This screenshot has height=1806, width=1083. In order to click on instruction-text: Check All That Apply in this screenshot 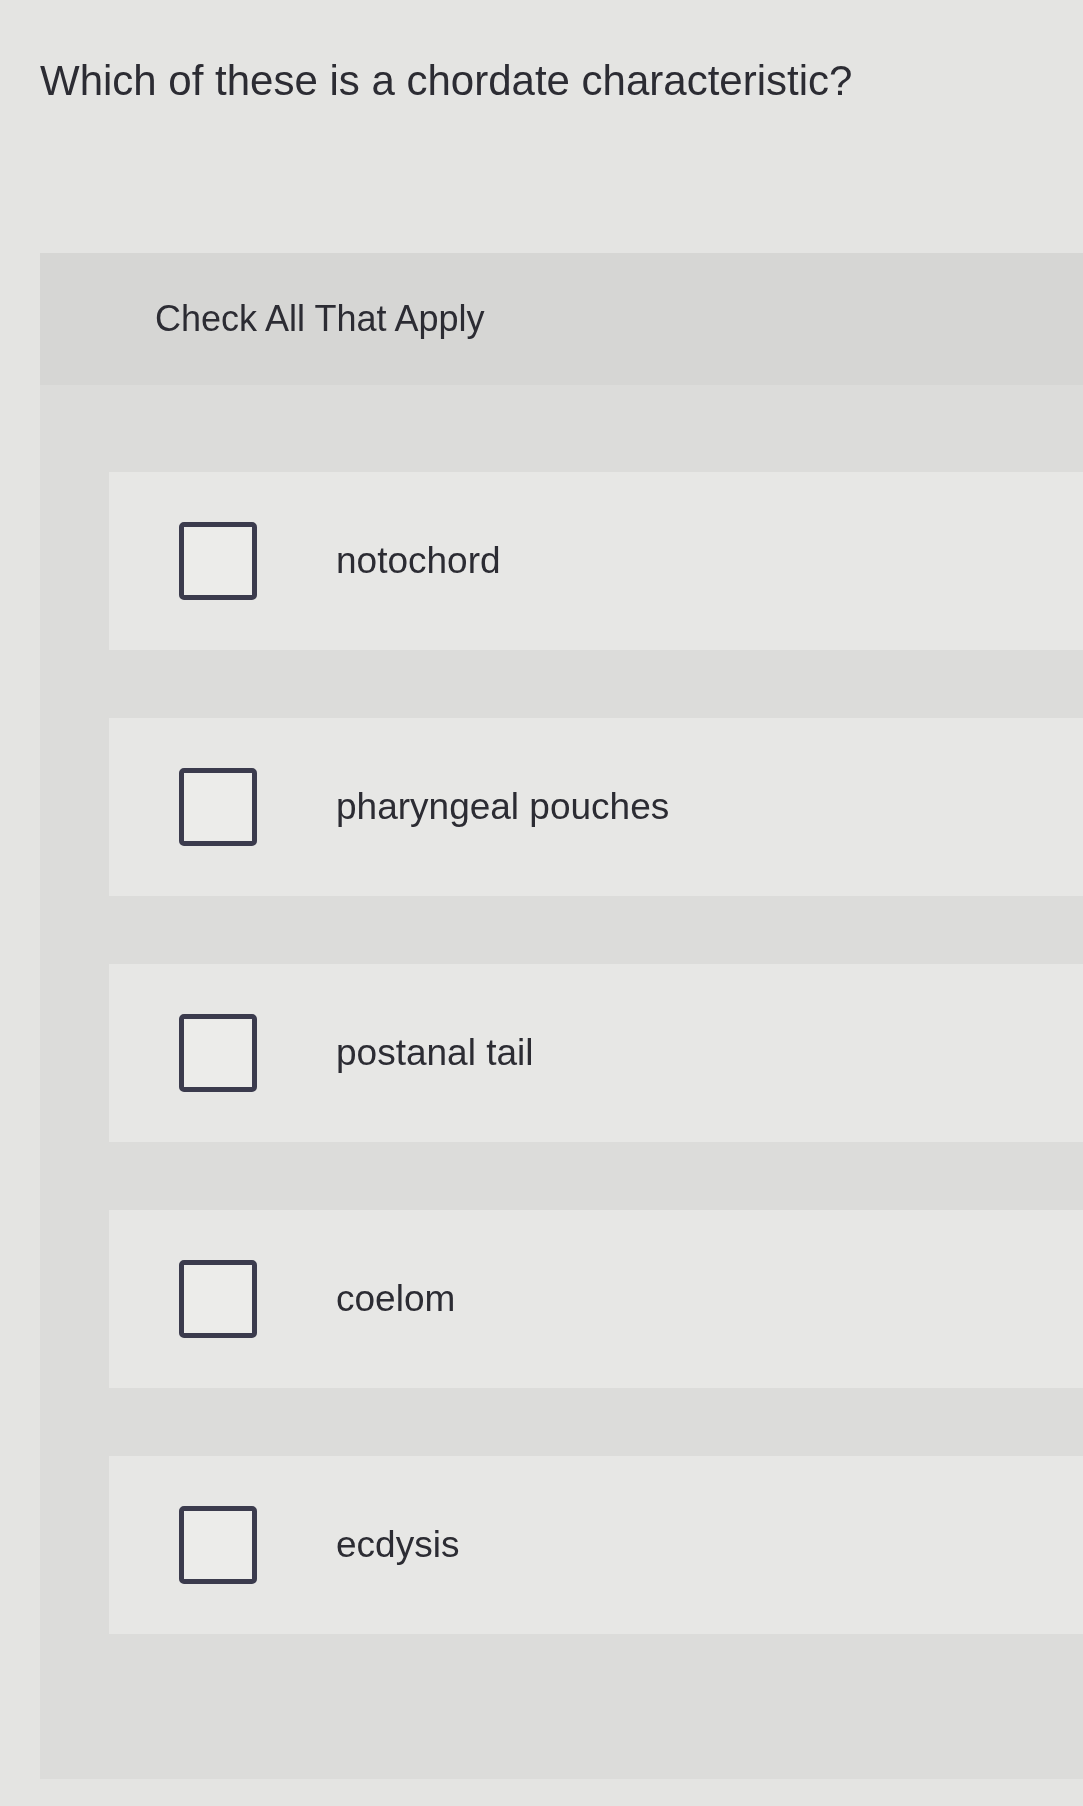, I will do `click(320, 319)`.